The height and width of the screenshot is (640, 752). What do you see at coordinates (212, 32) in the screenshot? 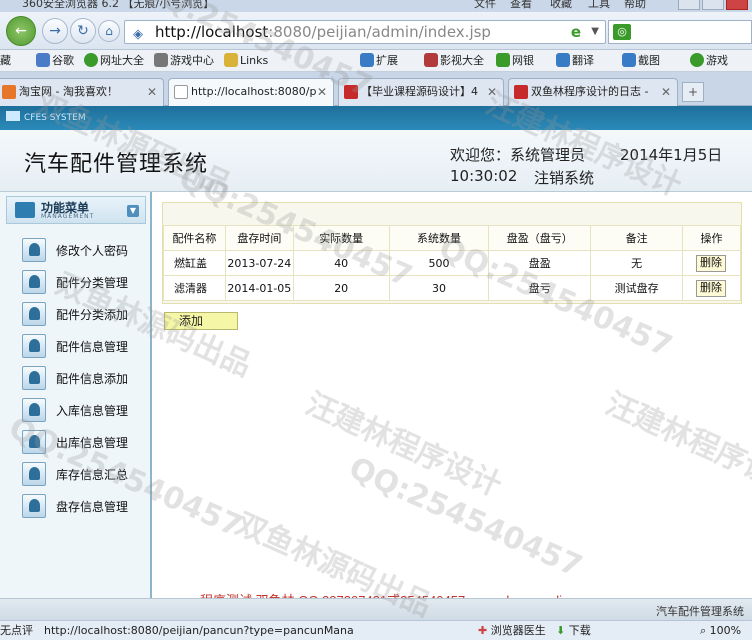
I see `address-host: http://localhost` at bounding box center [212, 32].